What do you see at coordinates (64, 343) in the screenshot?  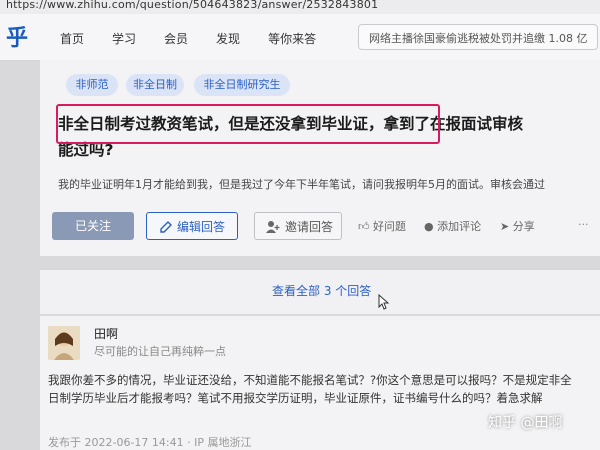 I see `avatar` at bounding box center [64, 343].